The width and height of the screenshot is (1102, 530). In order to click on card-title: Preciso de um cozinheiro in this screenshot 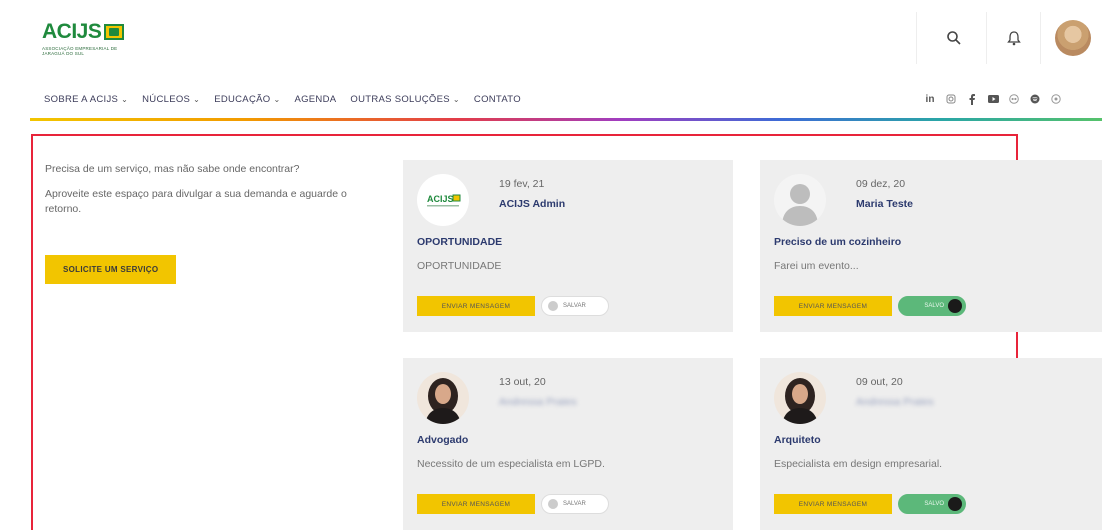, I will do `click(837, 242)`.